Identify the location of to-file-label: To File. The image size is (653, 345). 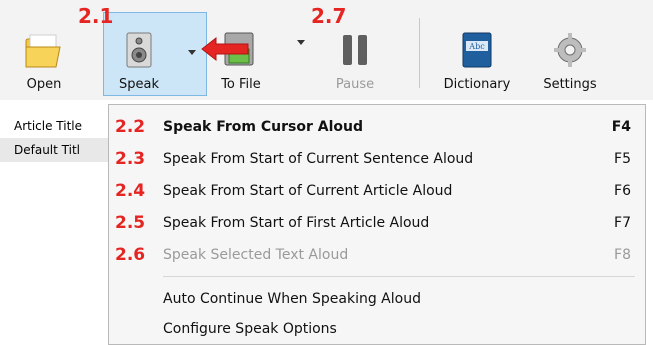
(241, 84).